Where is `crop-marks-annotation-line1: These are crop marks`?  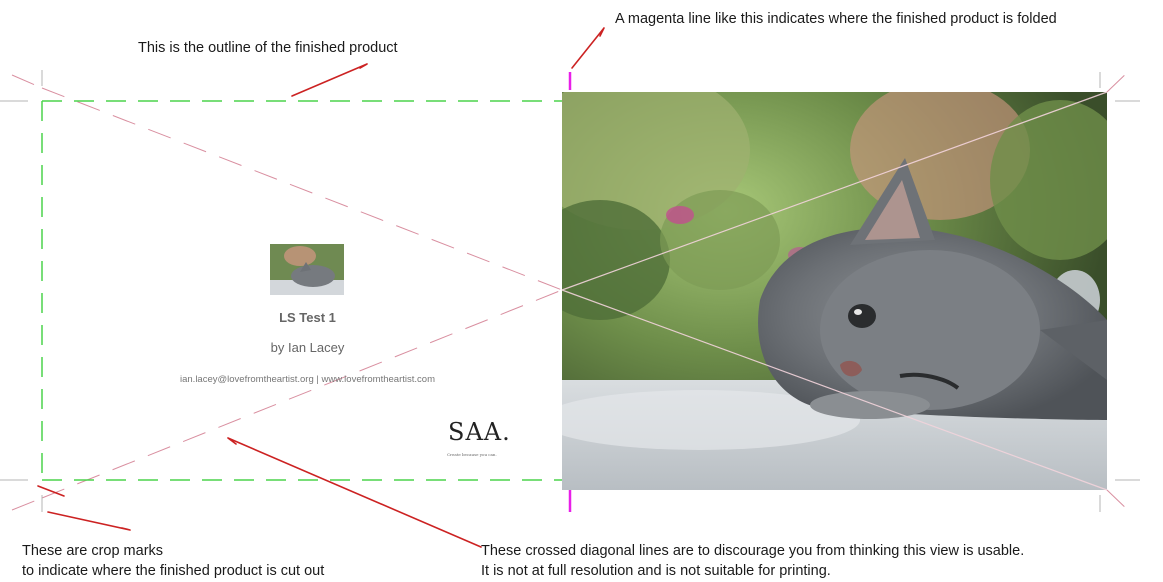 crop-marks-annotation-line1: These are crop marks is located at coordinates (93, 551).